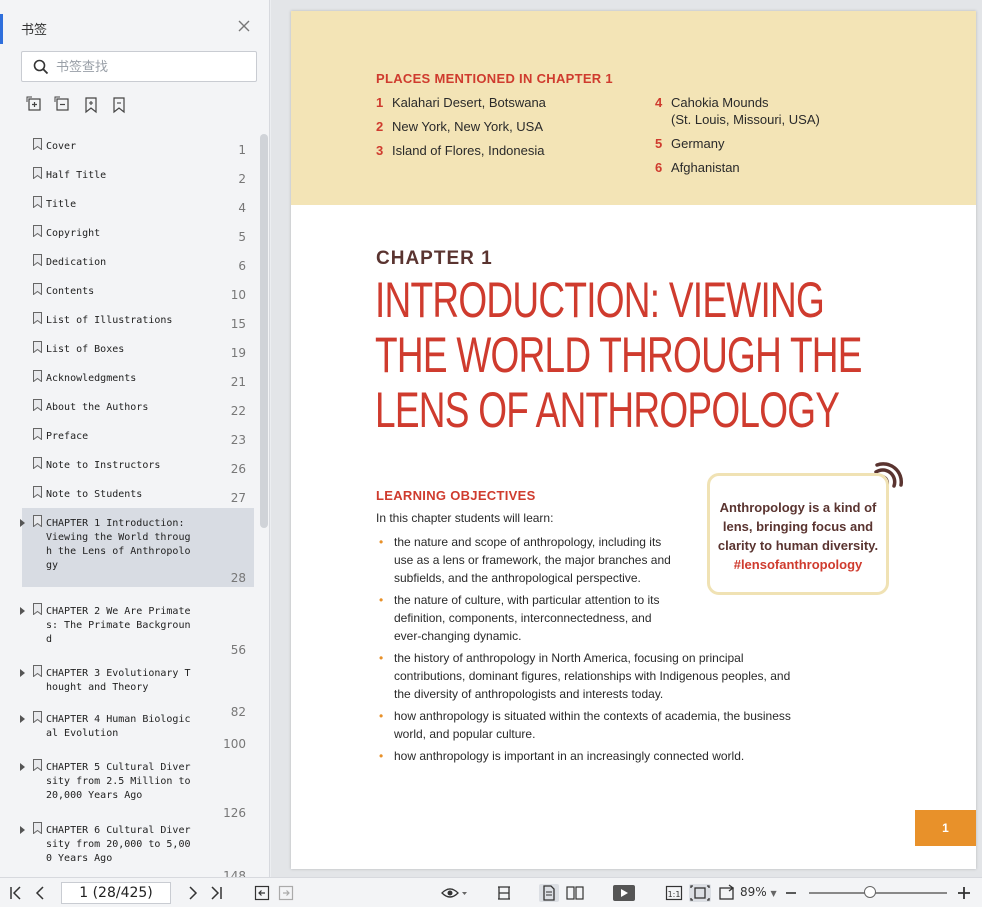 This screenshot has height=907, width=982. I want to click on place-name: Island of Flores, Indonesia, so click(468, 150).